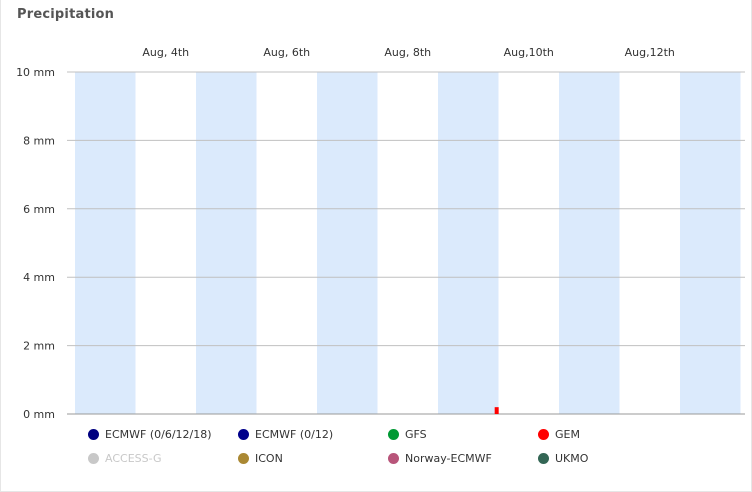 The height and width of the screenshot is (492, 752). I want to click on legend-item: GEM, so click(559, 434).